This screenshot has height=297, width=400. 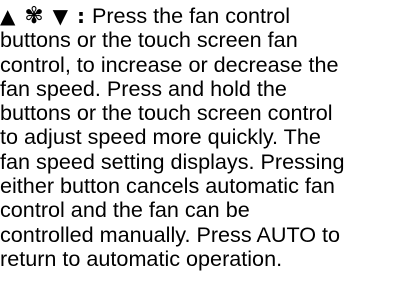 I want to click on text-line-4: fan speed. Press and hold the, so click(x=143, y=88).